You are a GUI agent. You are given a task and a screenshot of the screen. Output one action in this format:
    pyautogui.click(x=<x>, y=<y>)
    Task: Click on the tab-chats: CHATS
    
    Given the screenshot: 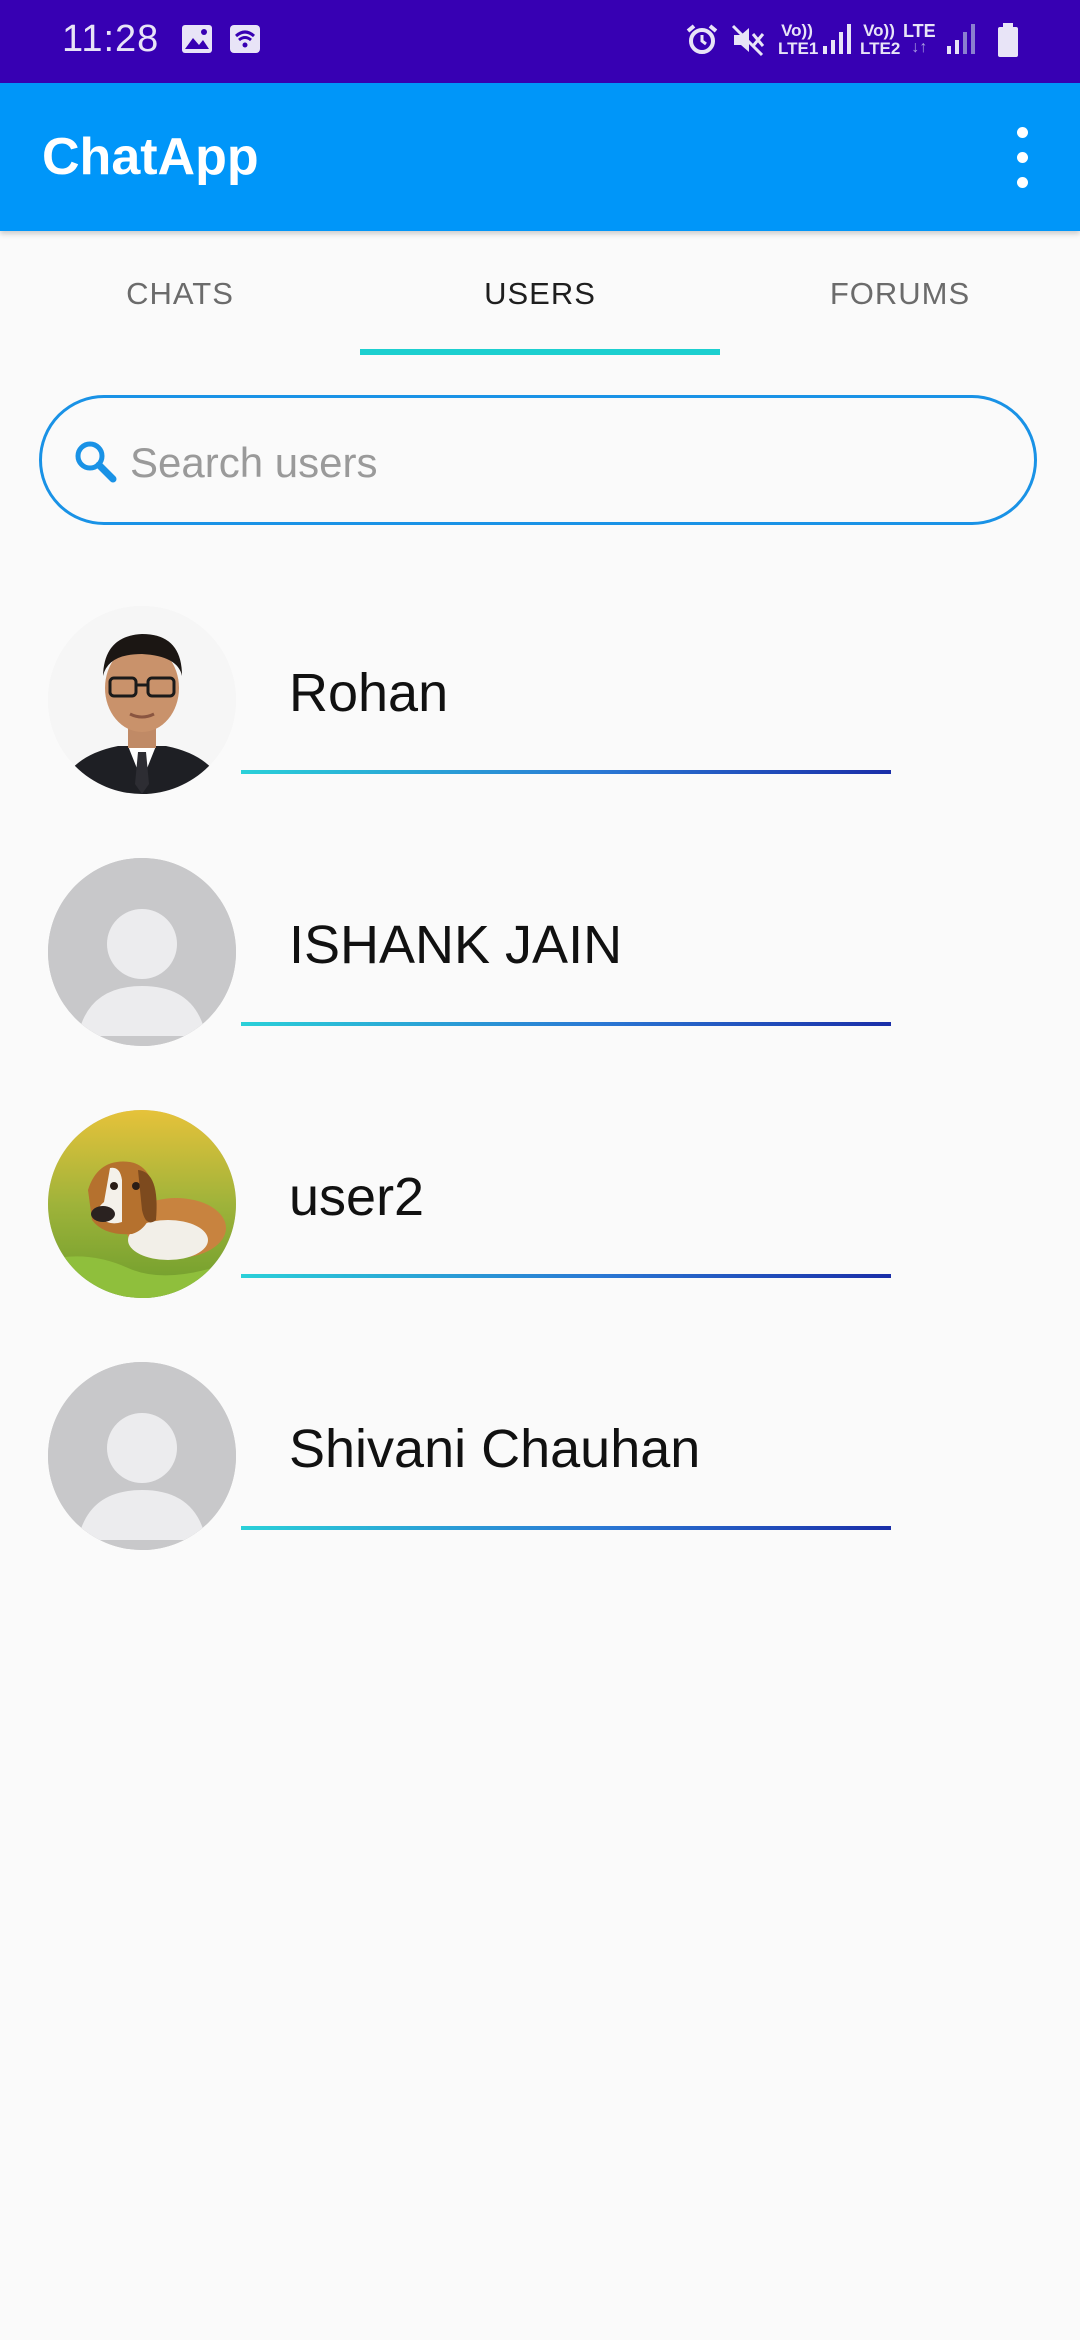 What is the action you would take?
    pyautogui.click(x=180, y=293)
    